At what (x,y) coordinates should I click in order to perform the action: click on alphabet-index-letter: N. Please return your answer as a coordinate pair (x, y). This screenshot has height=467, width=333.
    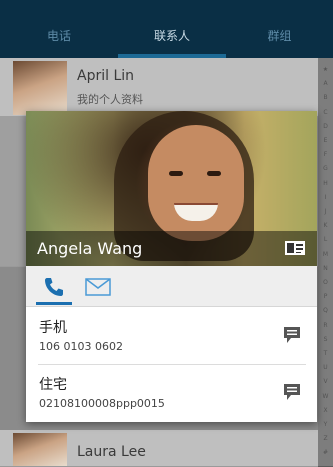
    Looking at the image, I should click on (325, 268).